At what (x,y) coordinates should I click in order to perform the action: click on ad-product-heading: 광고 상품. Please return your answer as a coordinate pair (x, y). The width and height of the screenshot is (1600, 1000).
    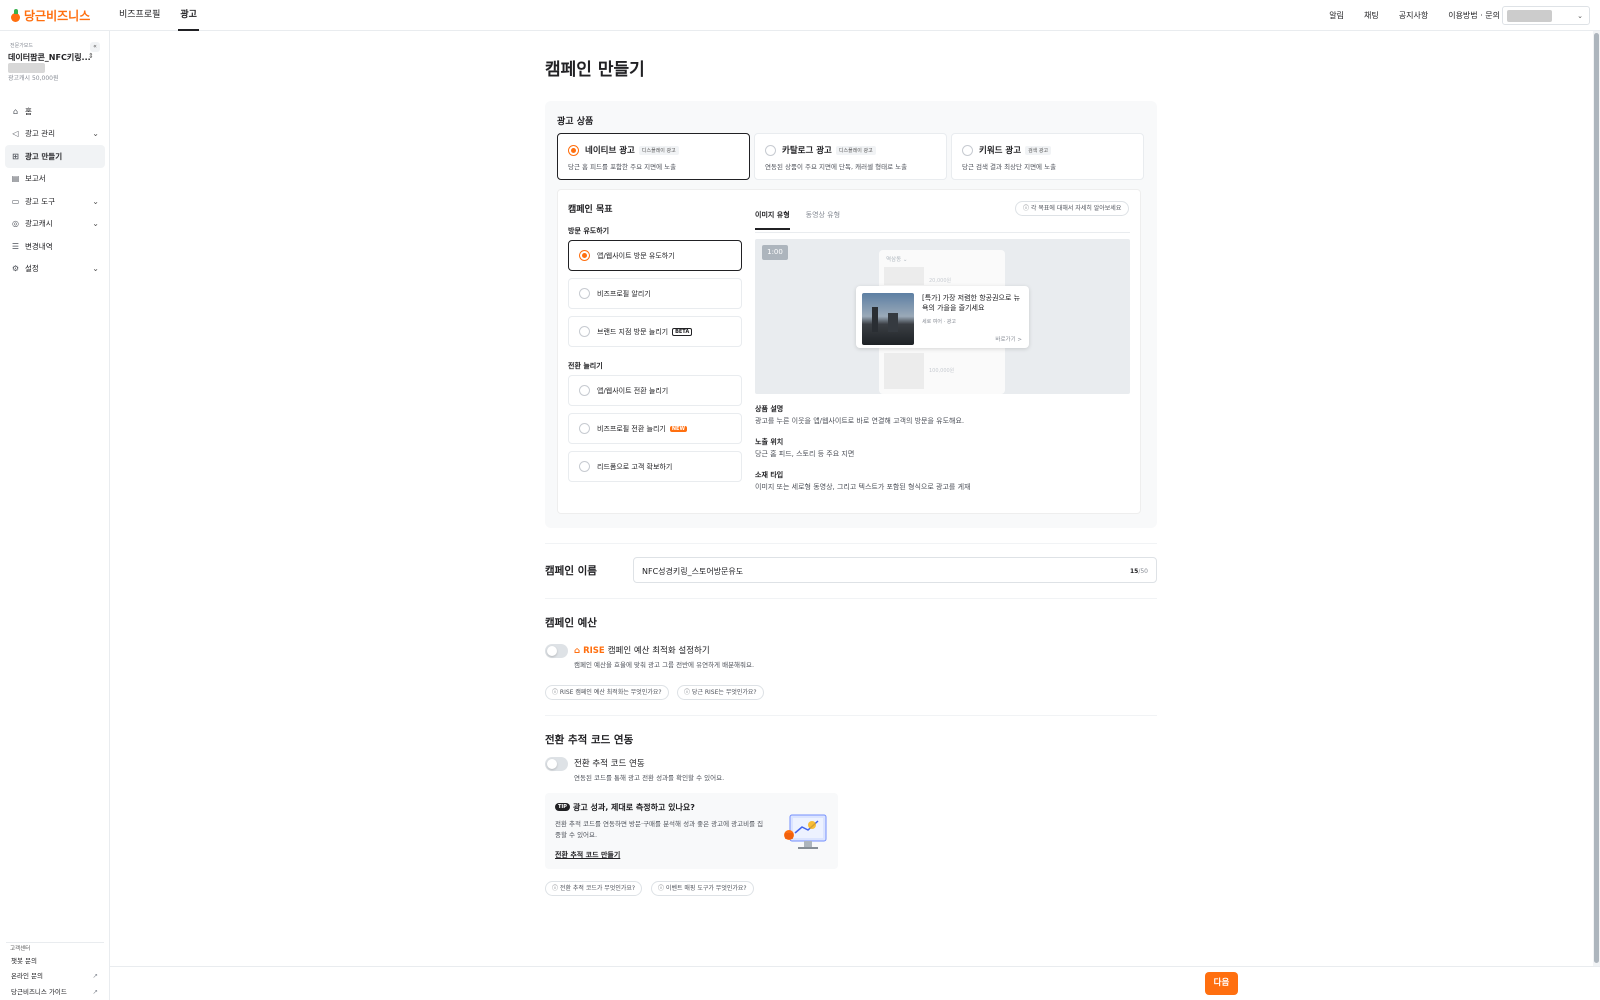
    Looking at the image, I should click on (575, 122).